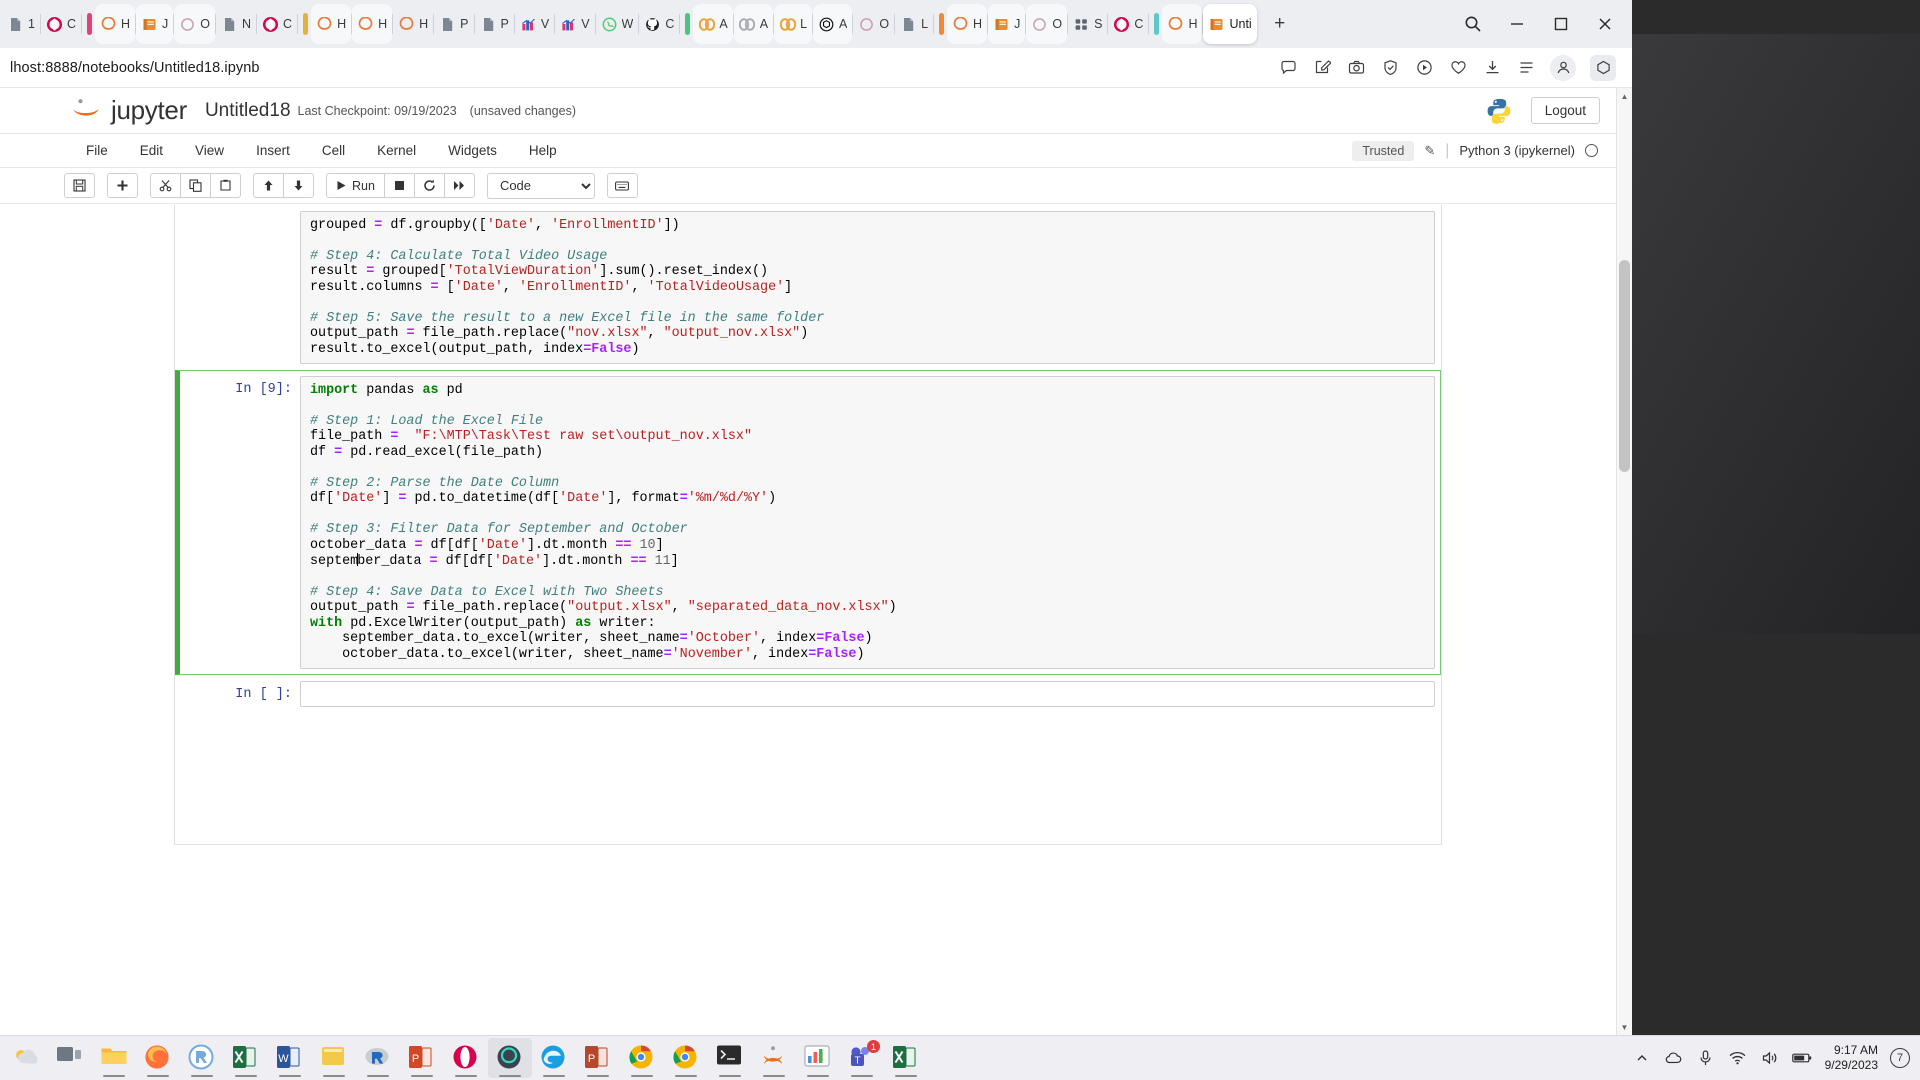 This screenshot has height=1080, width=1920. I want to click on download-icon, so click(1492, 68).